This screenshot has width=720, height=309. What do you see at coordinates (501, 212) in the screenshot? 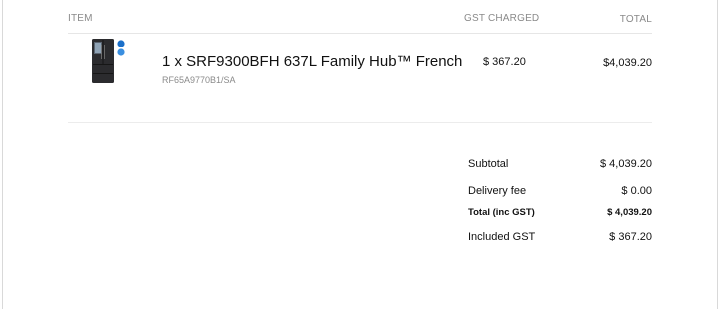
I see `total-inc-gst-label: Total (inc GST)` at bounding box center [501, 212].